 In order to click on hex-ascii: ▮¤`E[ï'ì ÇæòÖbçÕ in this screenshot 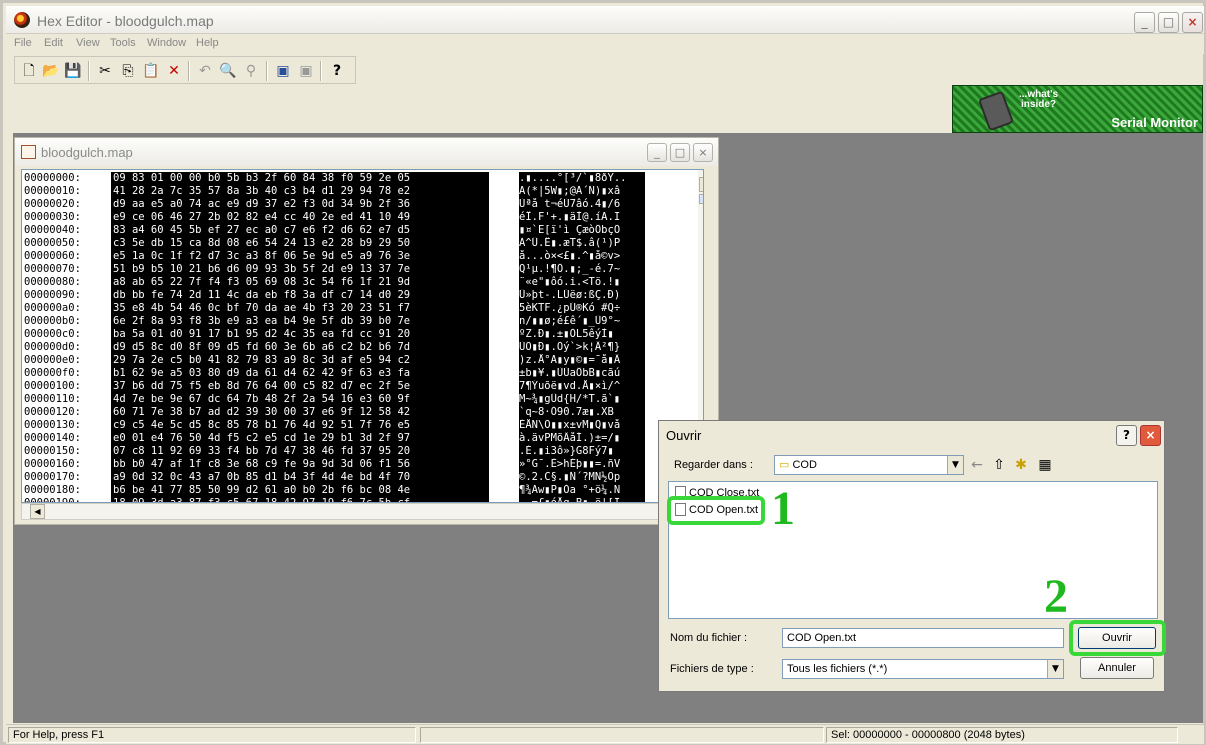, I will do `click(582, 230)`.